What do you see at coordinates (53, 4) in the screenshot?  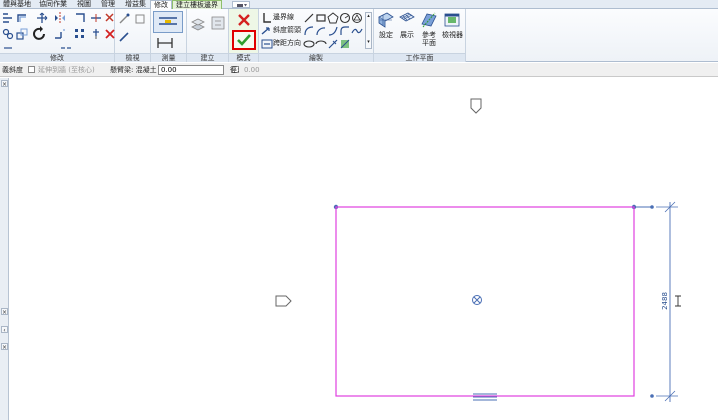 I see `tab-collaborate: 協同作業` at bounding box center [53, 4].